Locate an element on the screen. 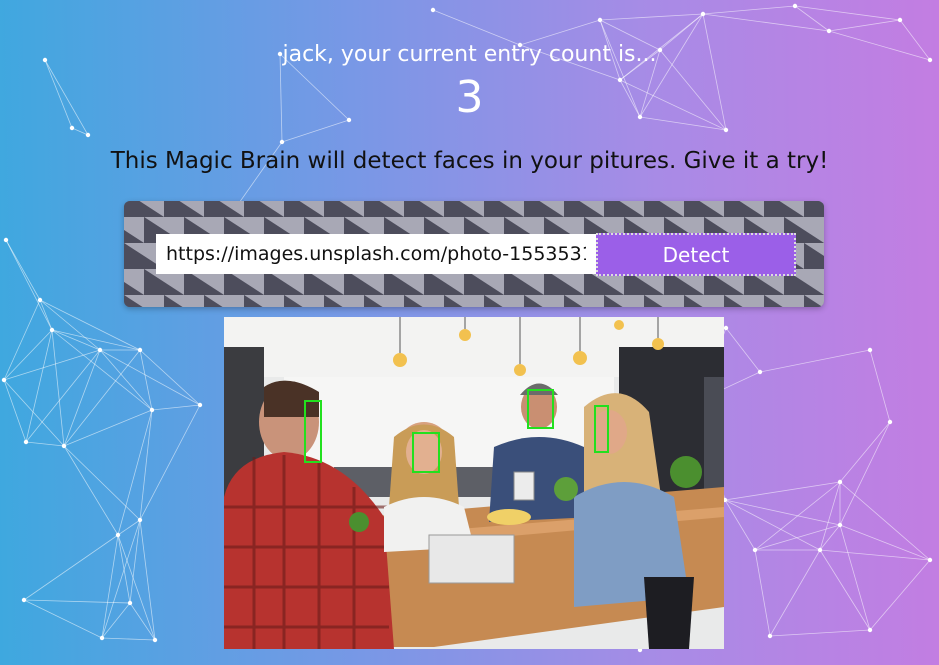 Image resolution: width=939 pixels, height=665 pixels. image-url-input is located at coordinates (376, 254).